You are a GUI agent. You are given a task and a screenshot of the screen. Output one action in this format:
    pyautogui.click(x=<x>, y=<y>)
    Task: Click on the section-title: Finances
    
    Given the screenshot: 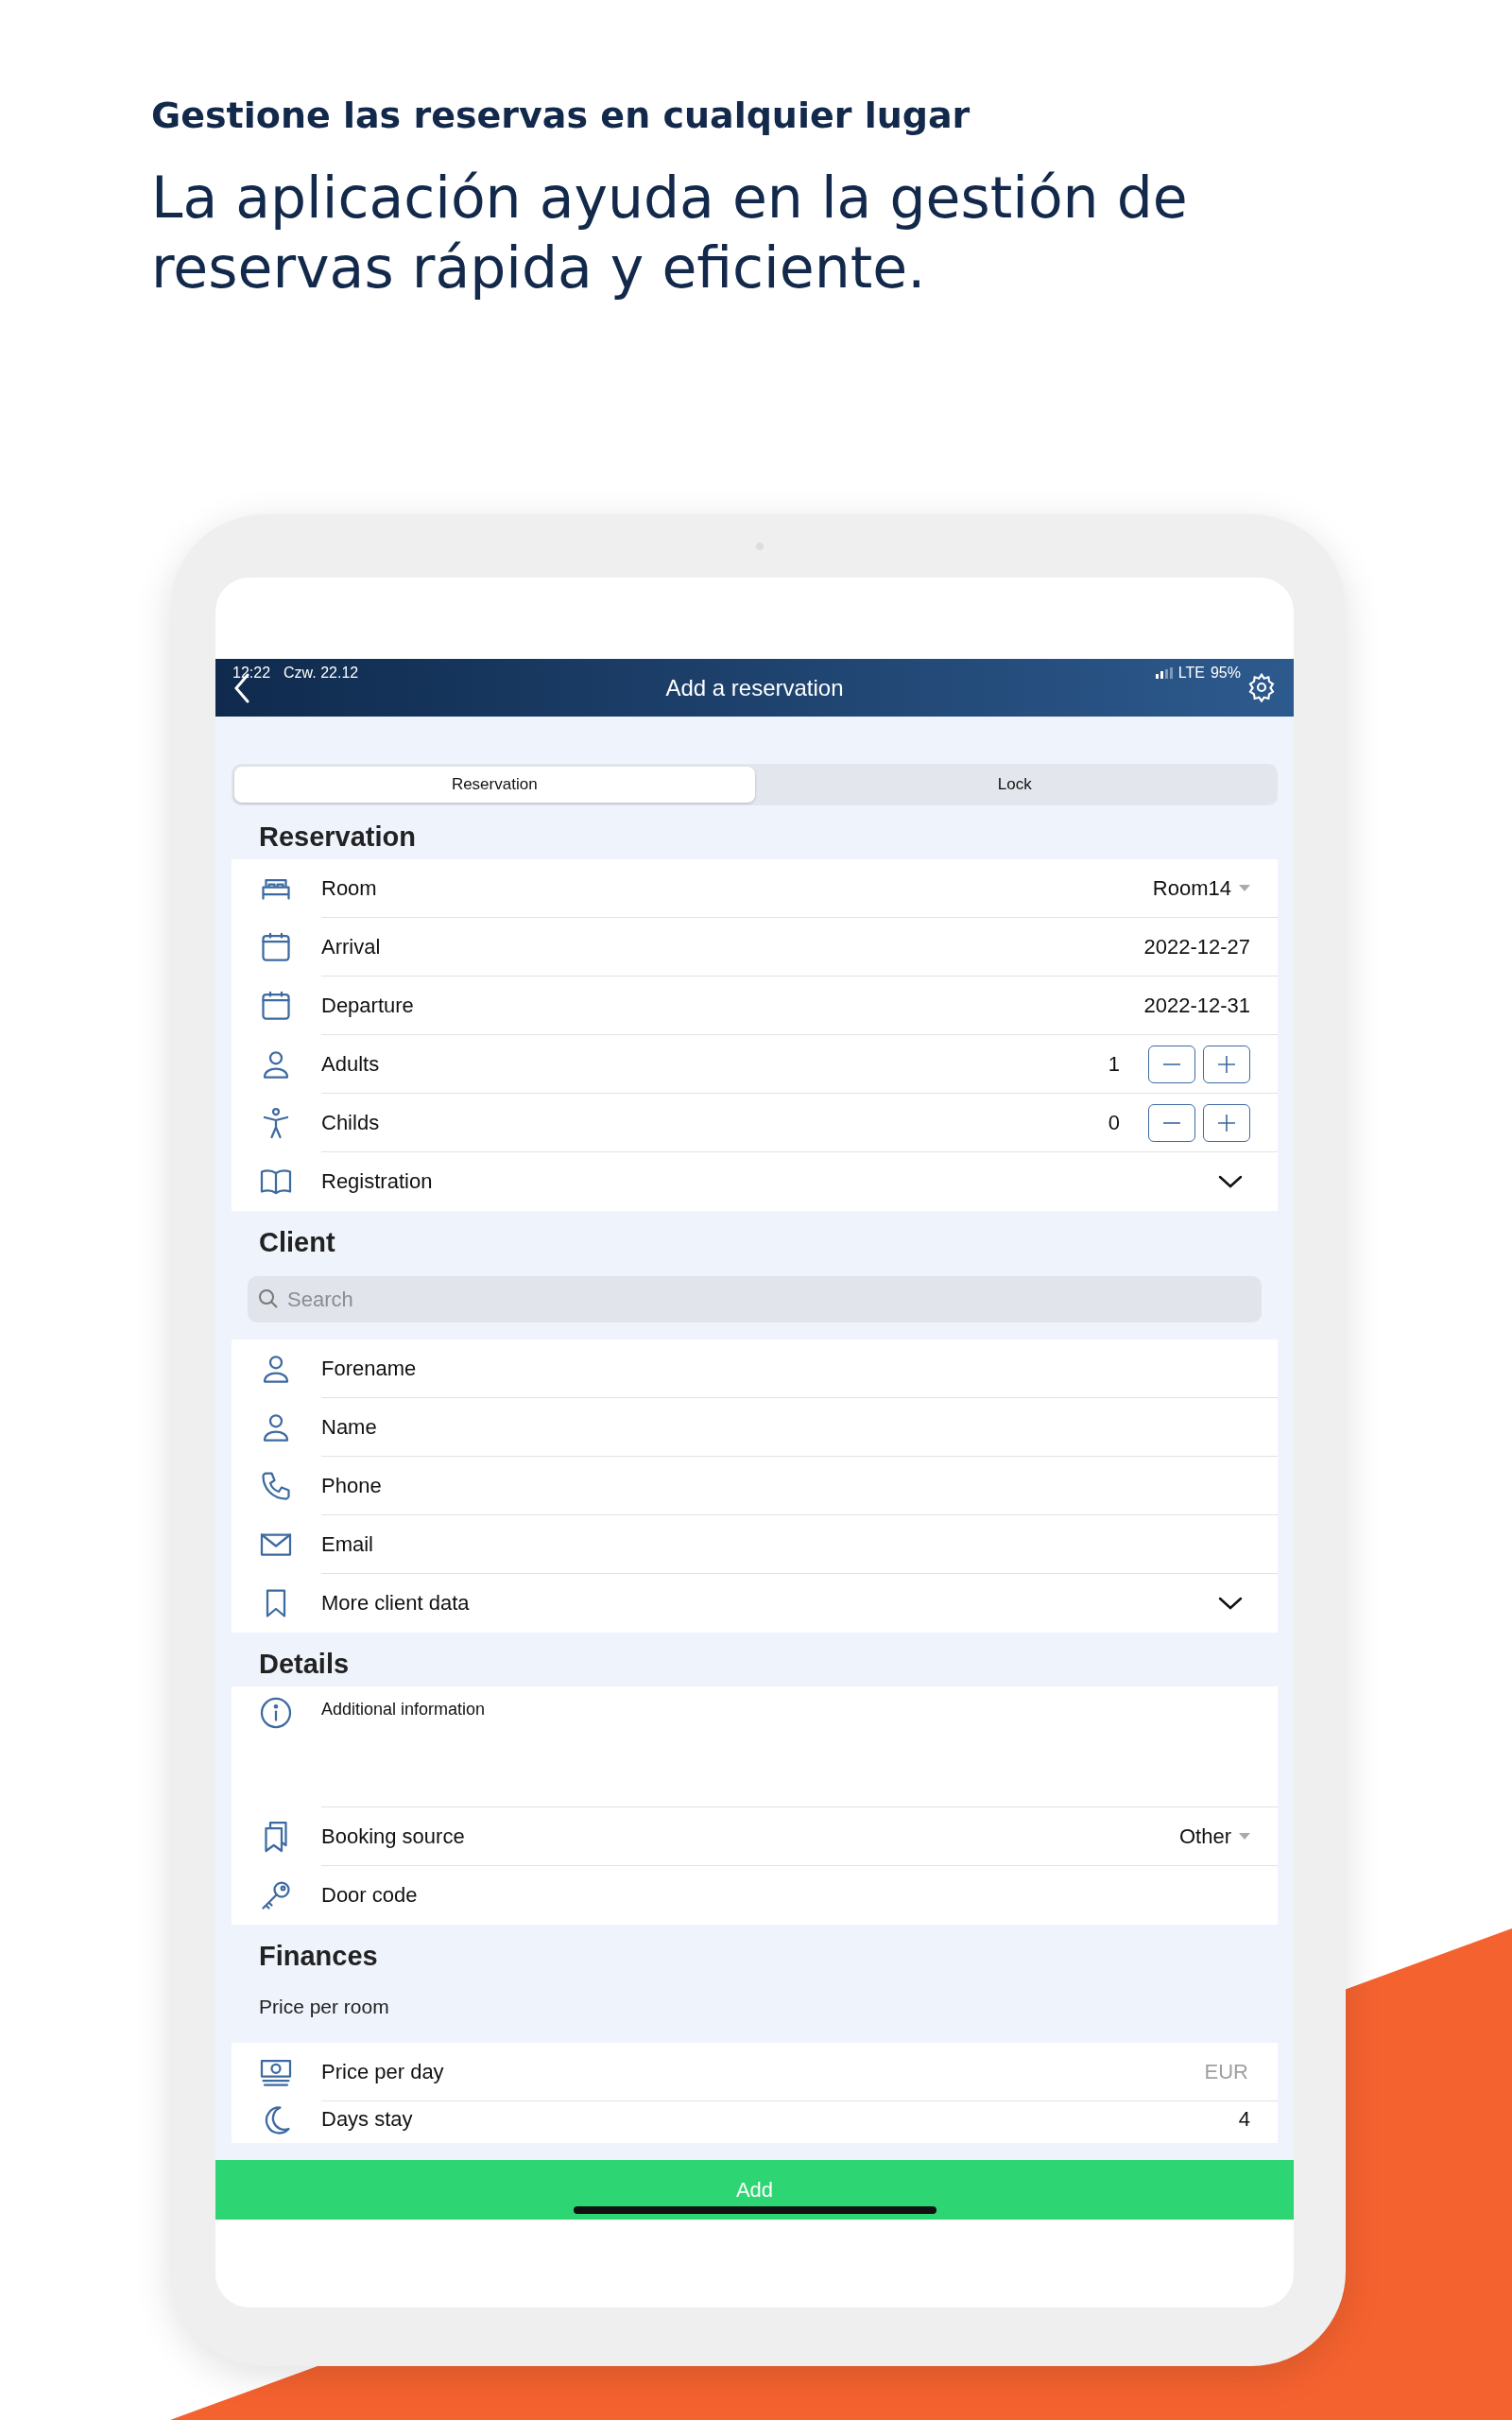 What is the action you would take?
    pyautogui.click(x=318, y=1956)
    